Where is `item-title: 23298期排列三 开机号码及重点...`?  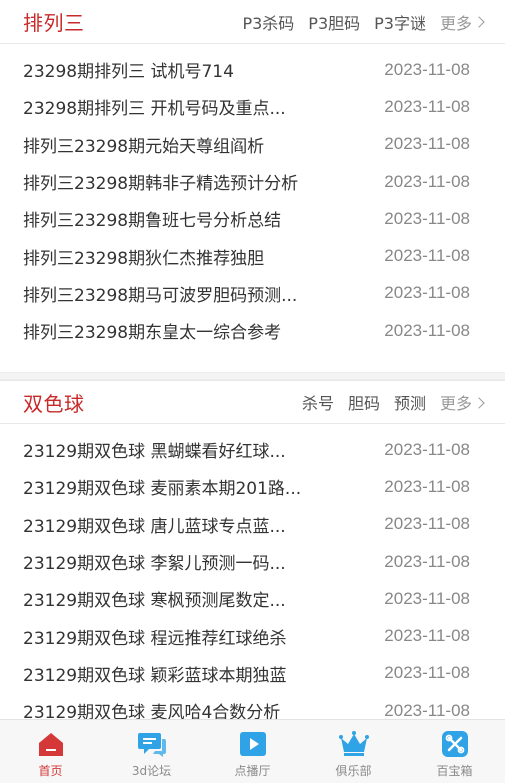 item-title: 23298期排列三 开机号码及重点... is located at coordinates (154, 109).